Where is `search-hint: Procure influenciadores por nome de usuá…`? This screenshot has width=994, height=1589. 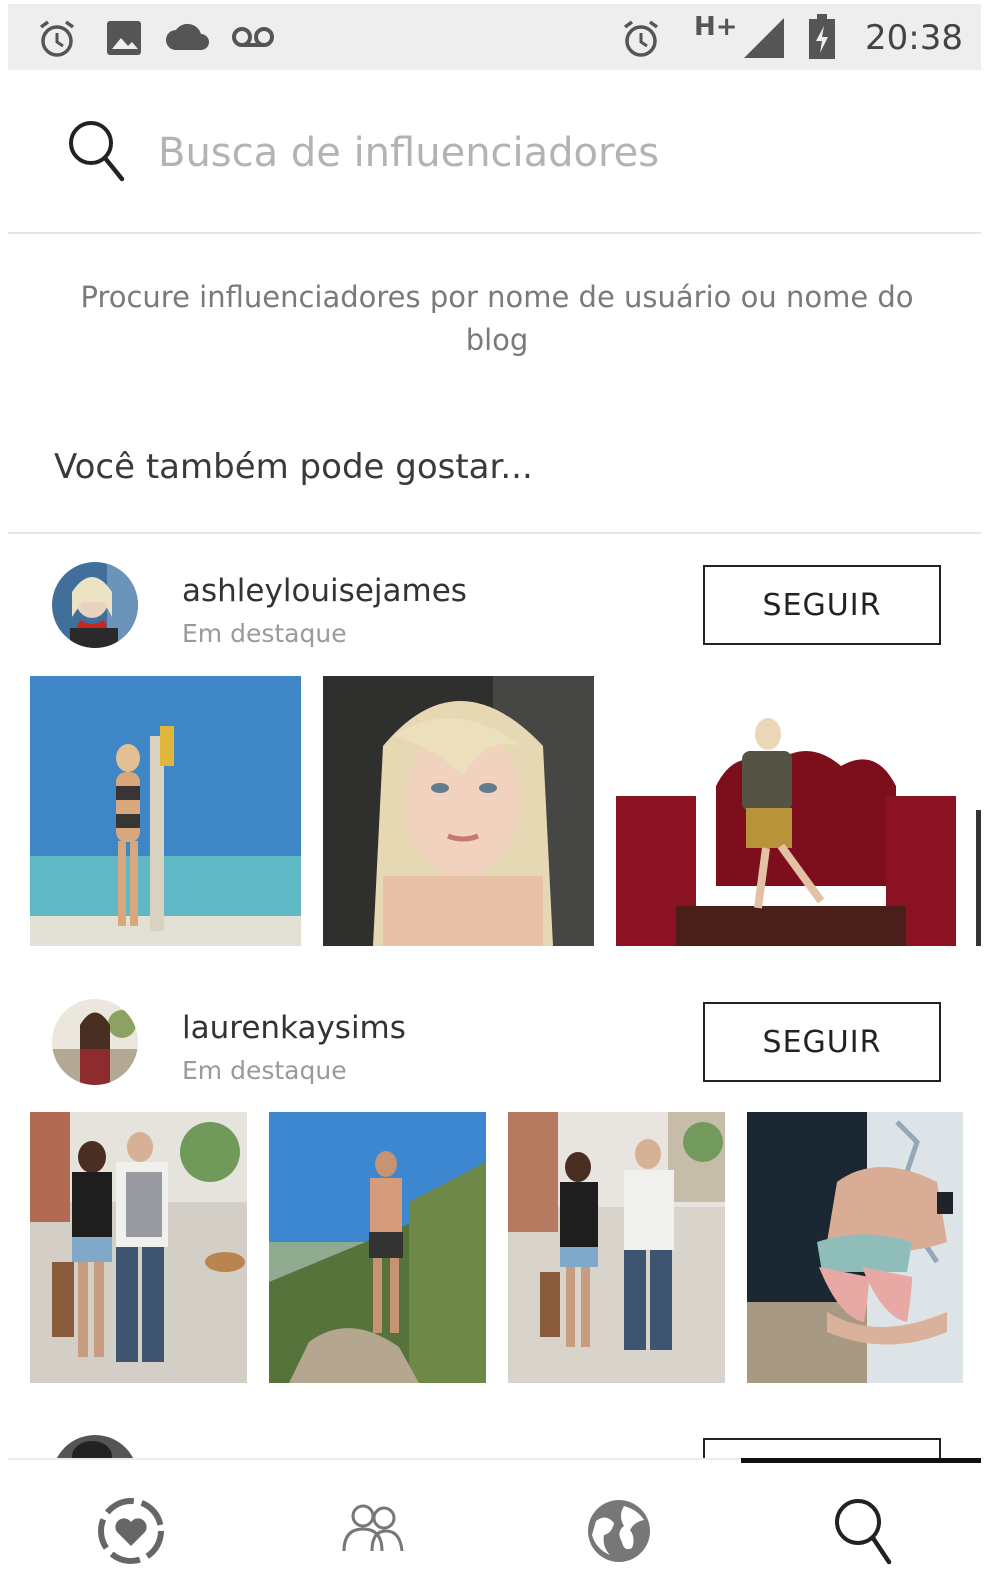 search-hint: Procure influenciadores por nome de usuá… is located at coordinates (497, 318).